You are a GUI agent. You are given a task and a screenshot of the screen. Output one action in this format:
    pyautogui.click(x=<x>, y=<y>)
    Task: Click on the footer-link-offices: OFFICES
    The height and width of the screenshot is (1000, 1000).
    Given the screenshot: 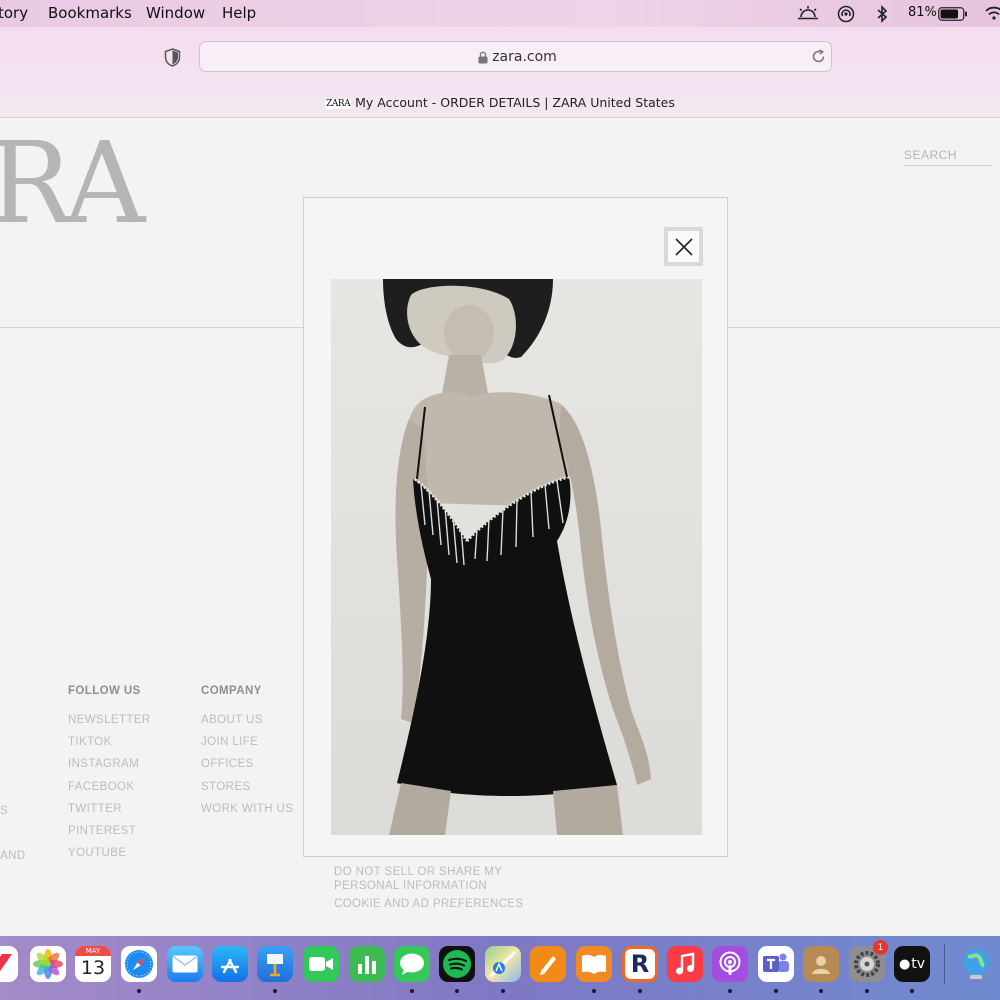 What is the action you would take?
    pyautogui.click(x=247, y=769)
    